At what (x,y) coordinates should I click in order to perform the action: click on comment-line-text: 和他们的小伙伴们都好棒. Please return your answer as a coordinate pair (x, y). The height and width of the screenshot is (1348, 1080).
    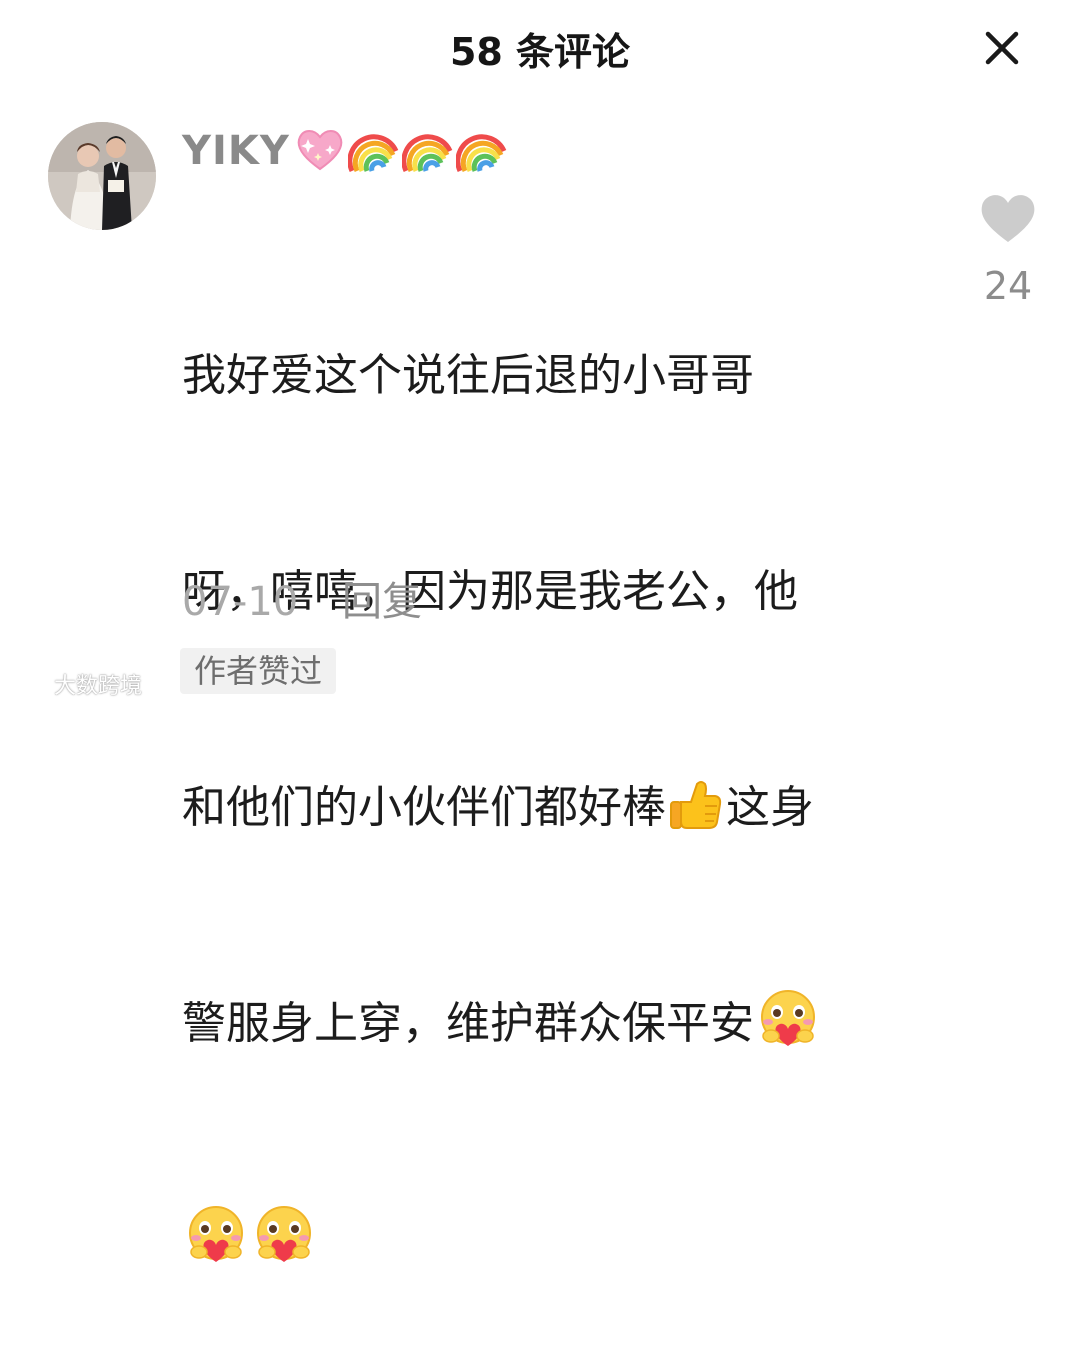
    Looking at the image, I should click on (424, 807).